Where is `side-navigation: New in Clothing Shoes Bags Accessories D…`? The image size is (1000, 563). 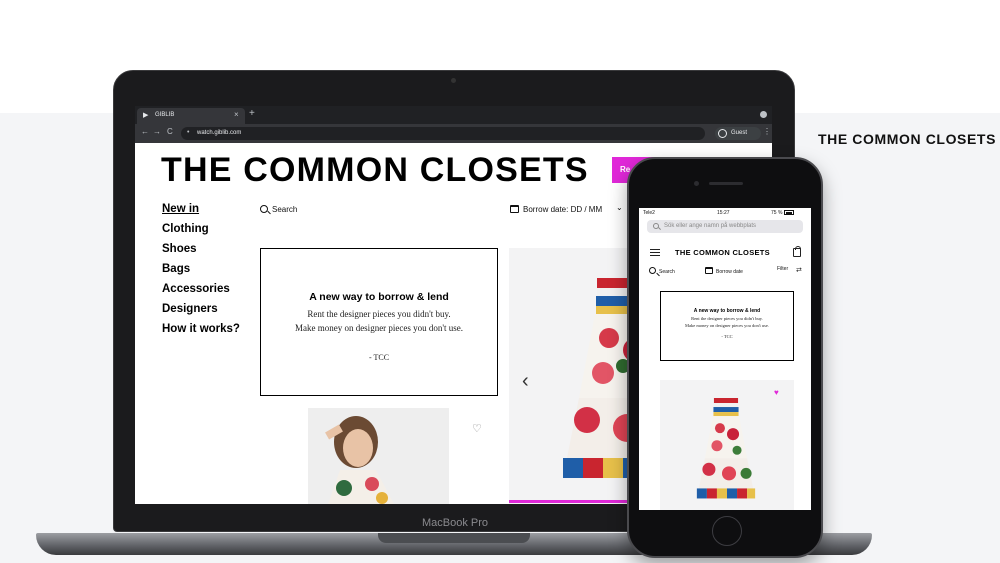 side-navigation: New in Clothing Shoes Bags Accessories D… is located at coordinates (201, 273).